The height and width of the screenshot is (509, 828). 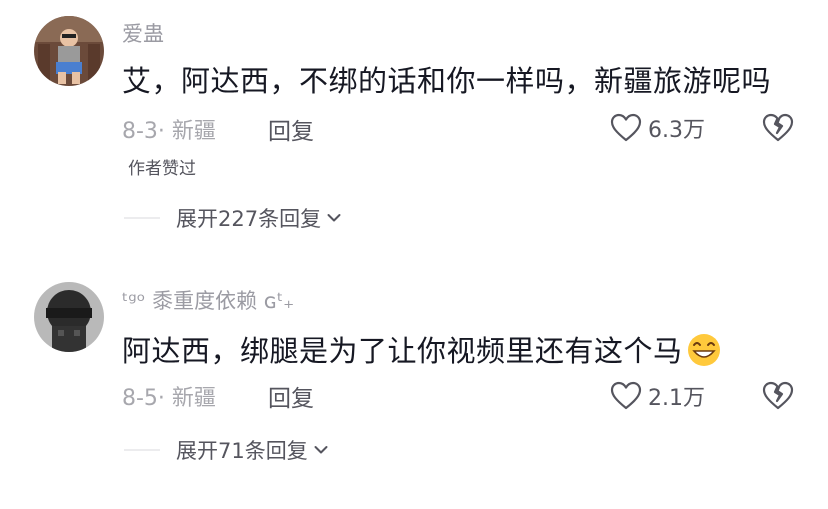 I want to click on username: ᵗᵍᵒ 黍重度依赖 ɢᵗ₊, so click(x=208, y=300).